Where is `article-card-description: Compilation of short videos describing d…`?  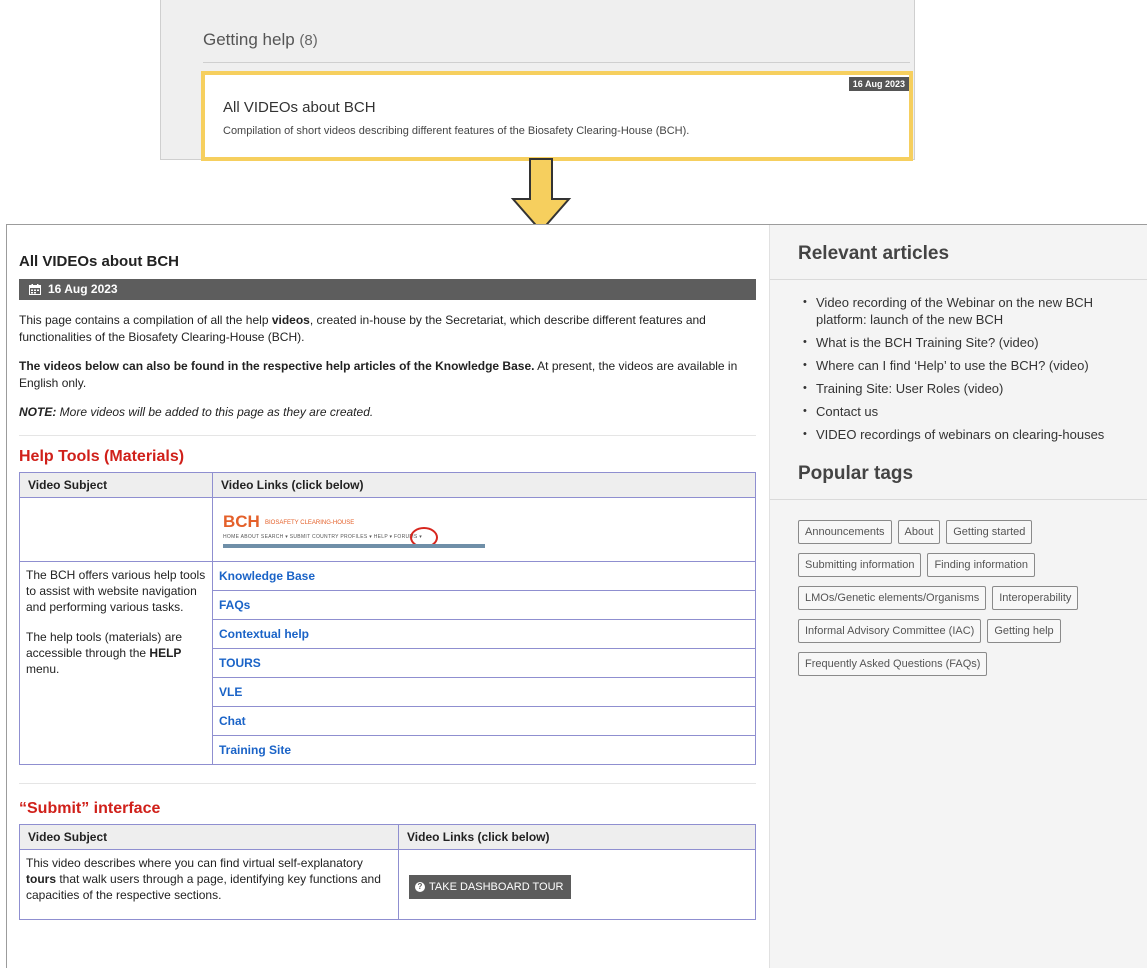
article-card-description: Compilation of short videos describing d… is located at coordinates (456, 131).